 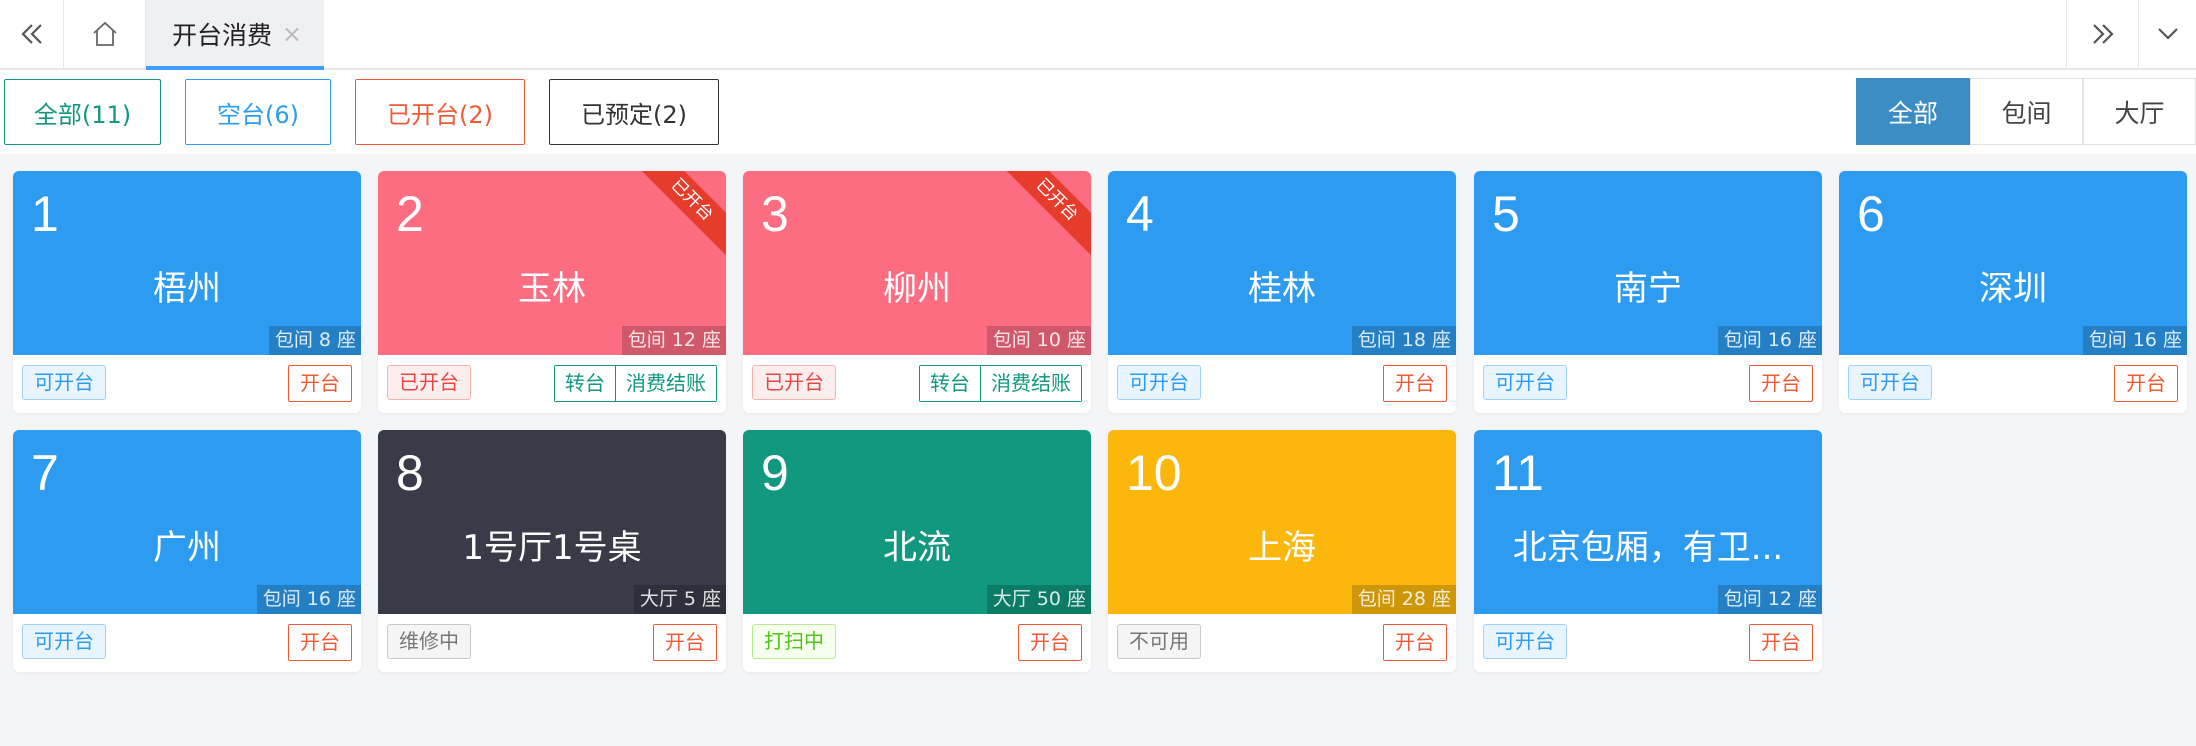 I want to click on home-tab, so click(x=105, y=34).